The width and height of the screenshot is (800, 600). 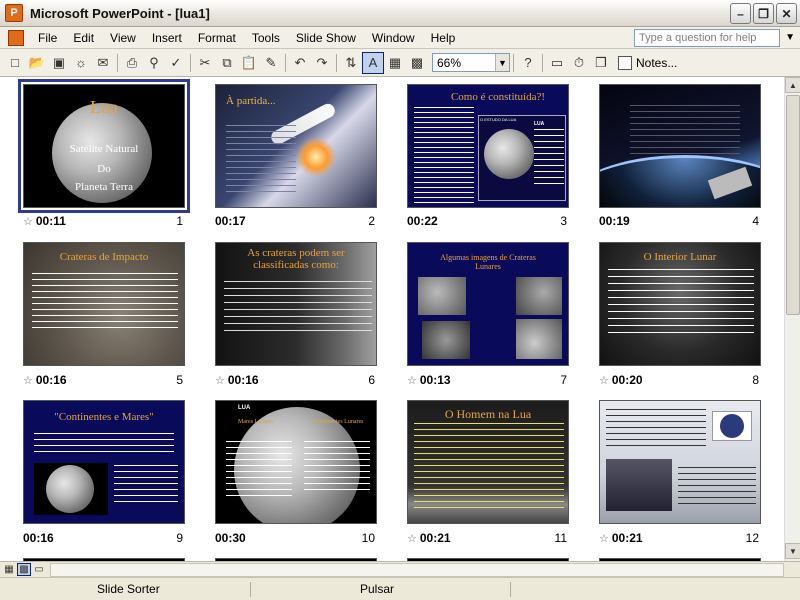 I want to click on window-controls: – ❐ ✕, so click(x=763, y=13).